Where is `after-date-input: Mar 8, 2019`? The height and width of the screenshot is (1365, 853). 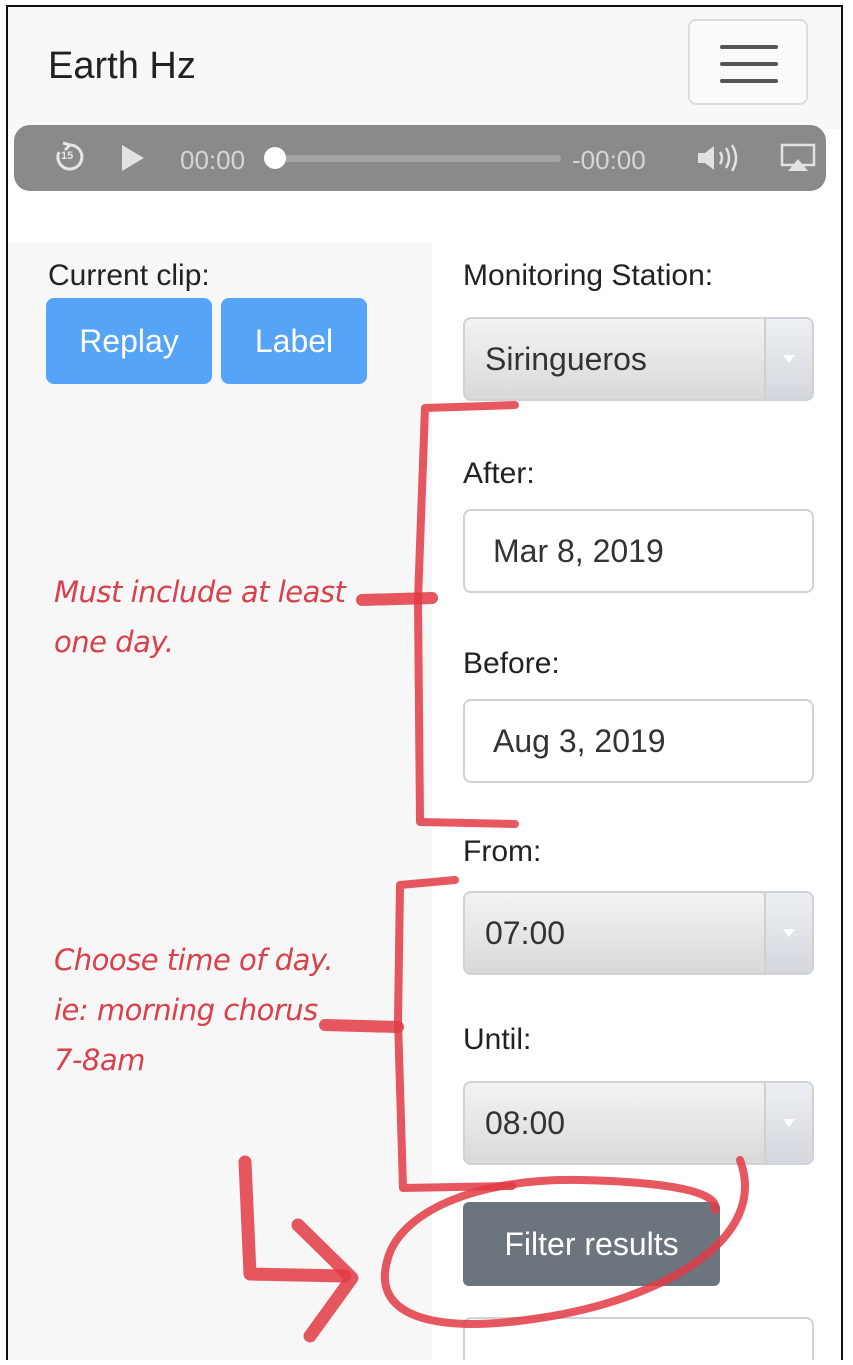
after-date-input: Mar 8, 2019 is located at coordinates (638, 551).